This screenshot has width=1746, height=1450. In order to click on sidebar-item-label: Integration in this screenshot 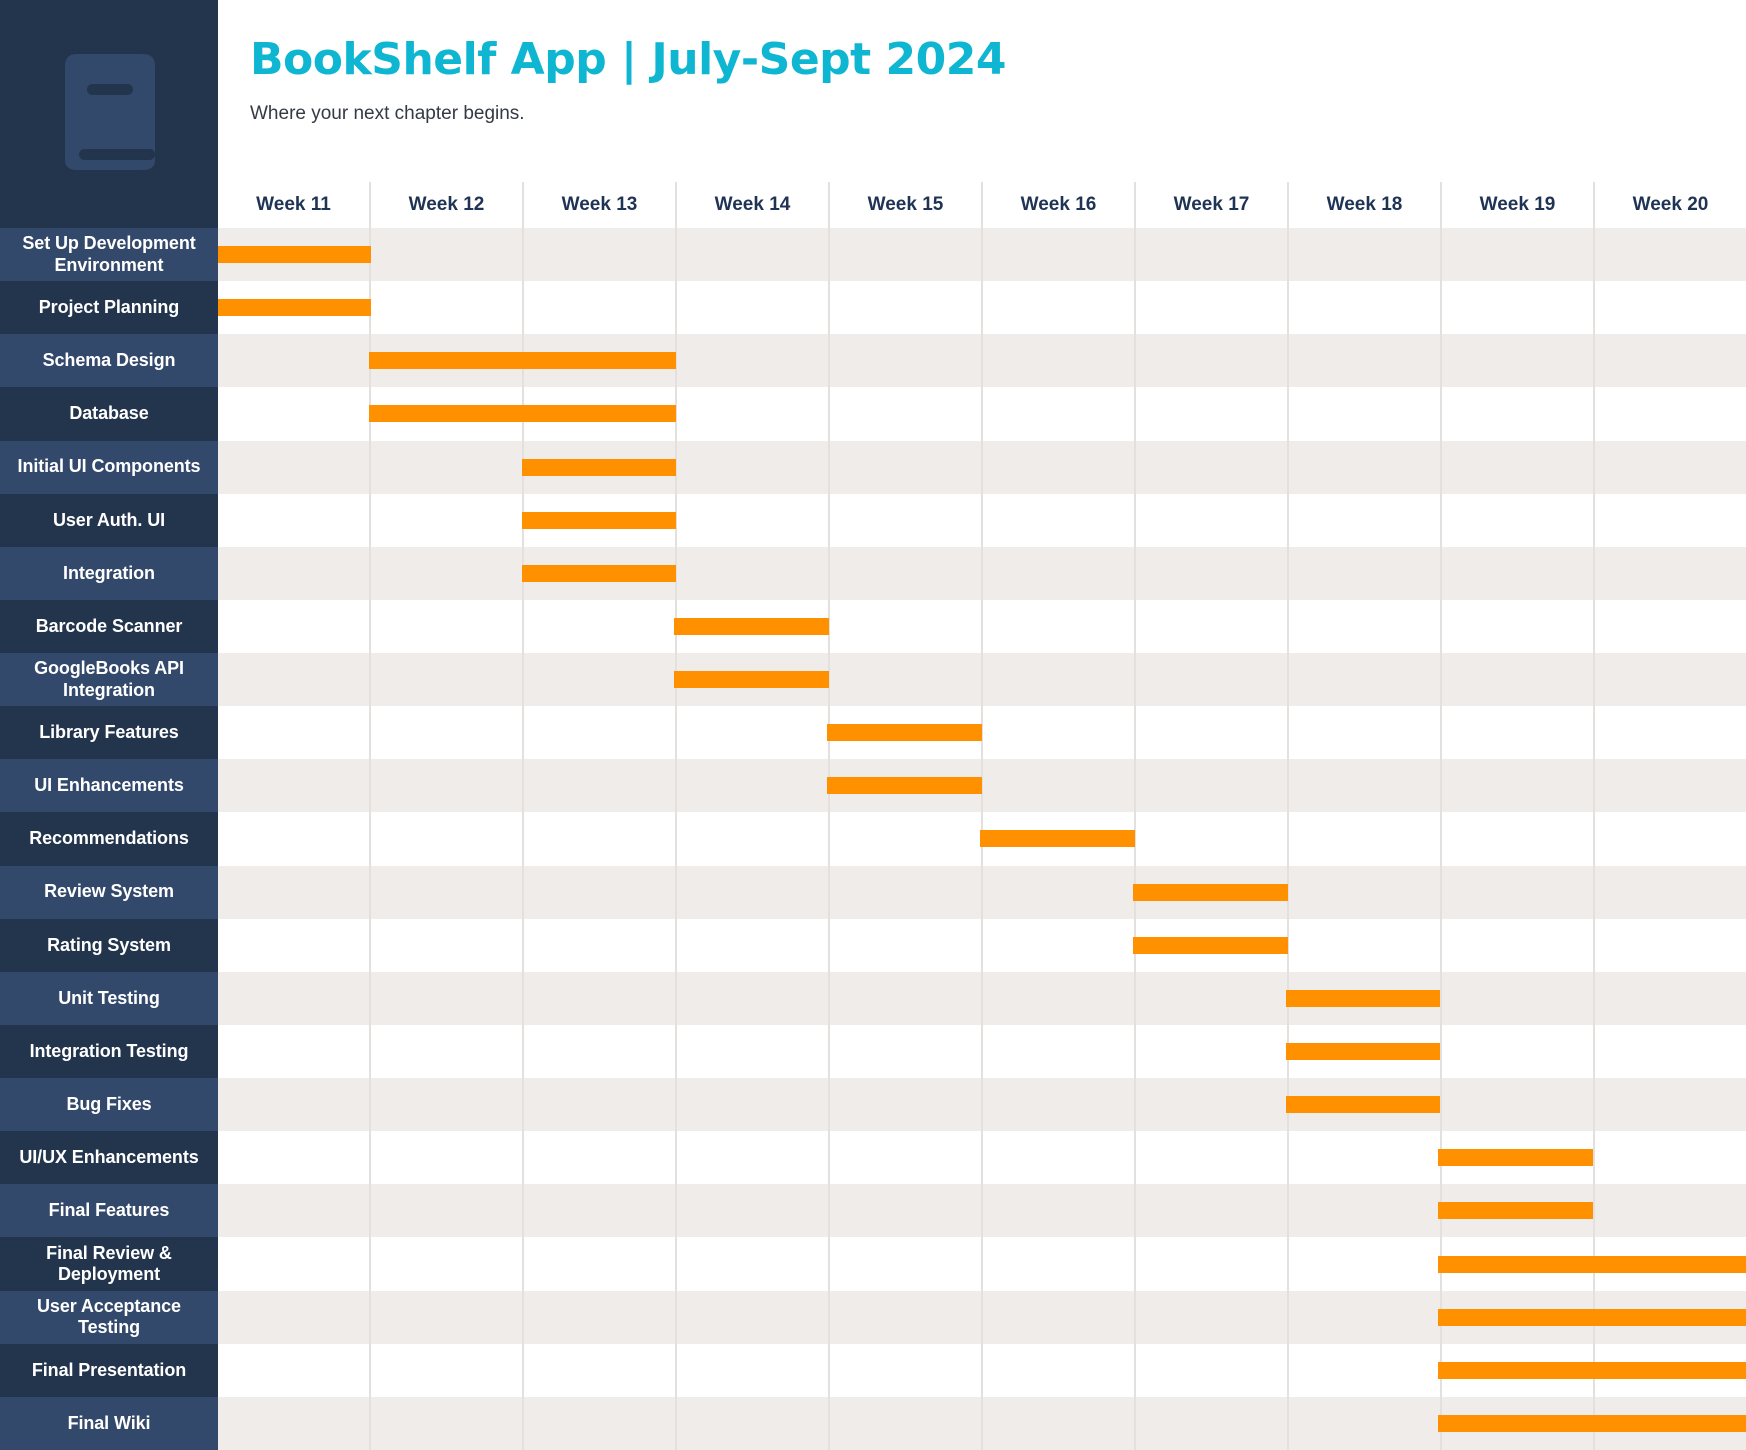, I will do `click(109, 572)`.